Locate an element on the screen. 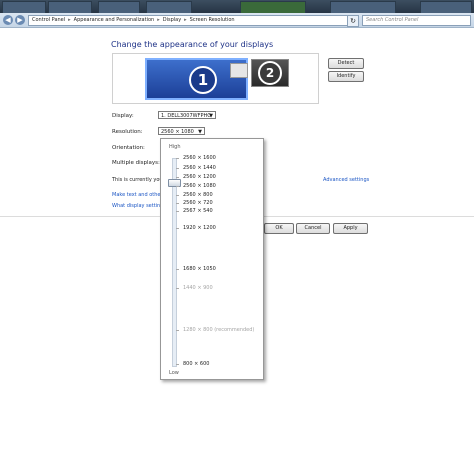 This screenshot has width=474, height=452. monitor-2: 2 is located at coordinates (270, 73).